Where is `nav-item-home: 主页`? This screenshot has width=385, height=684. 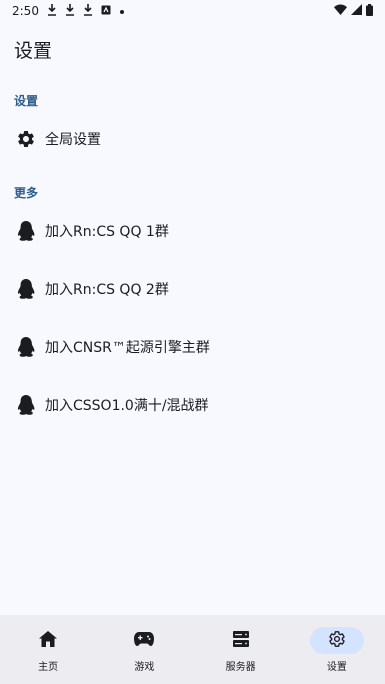 nav-item-home: 主页 is located at coordinates (48, 649).